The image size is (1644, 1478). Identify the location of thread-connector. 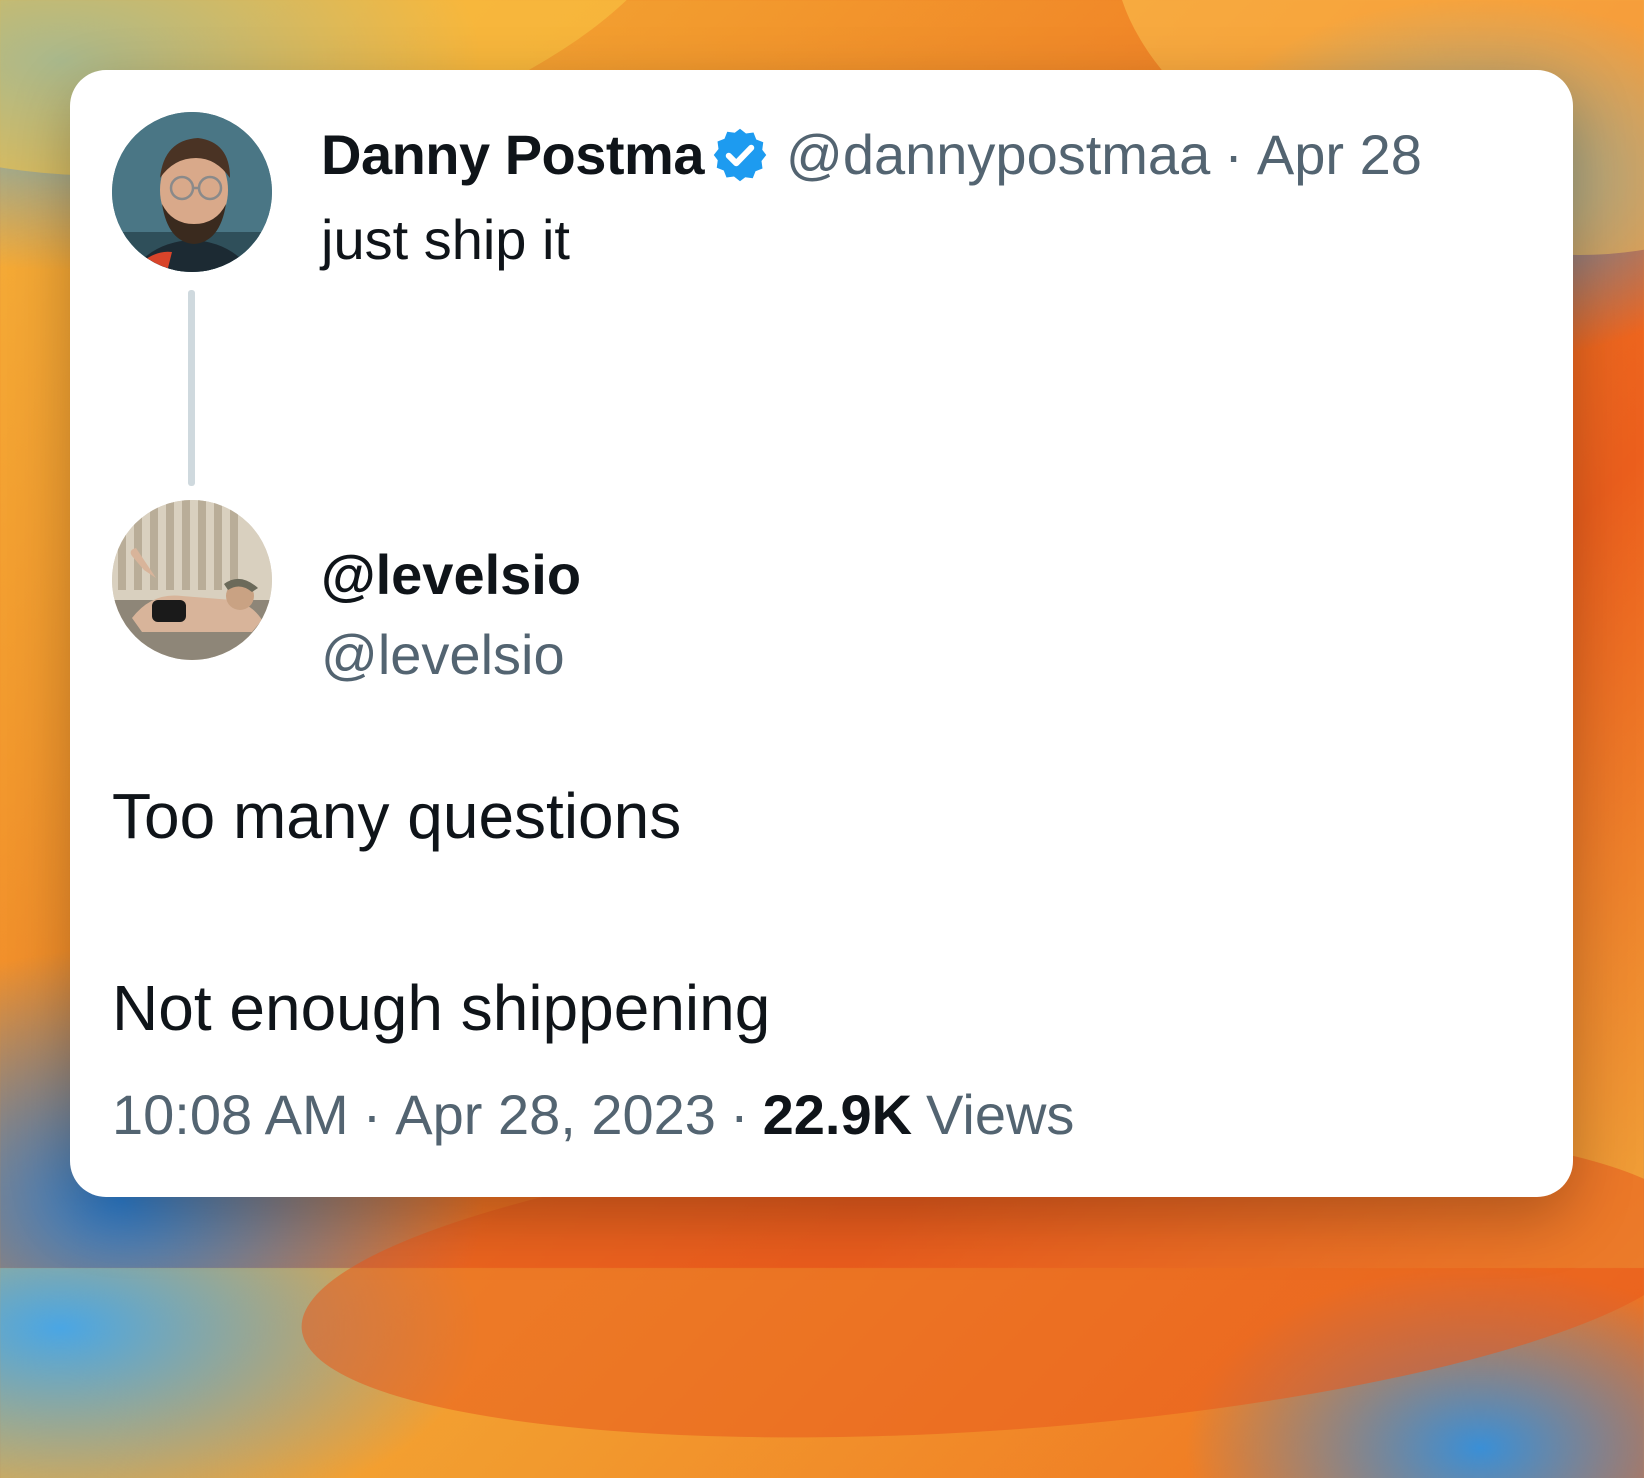
(191, 388).